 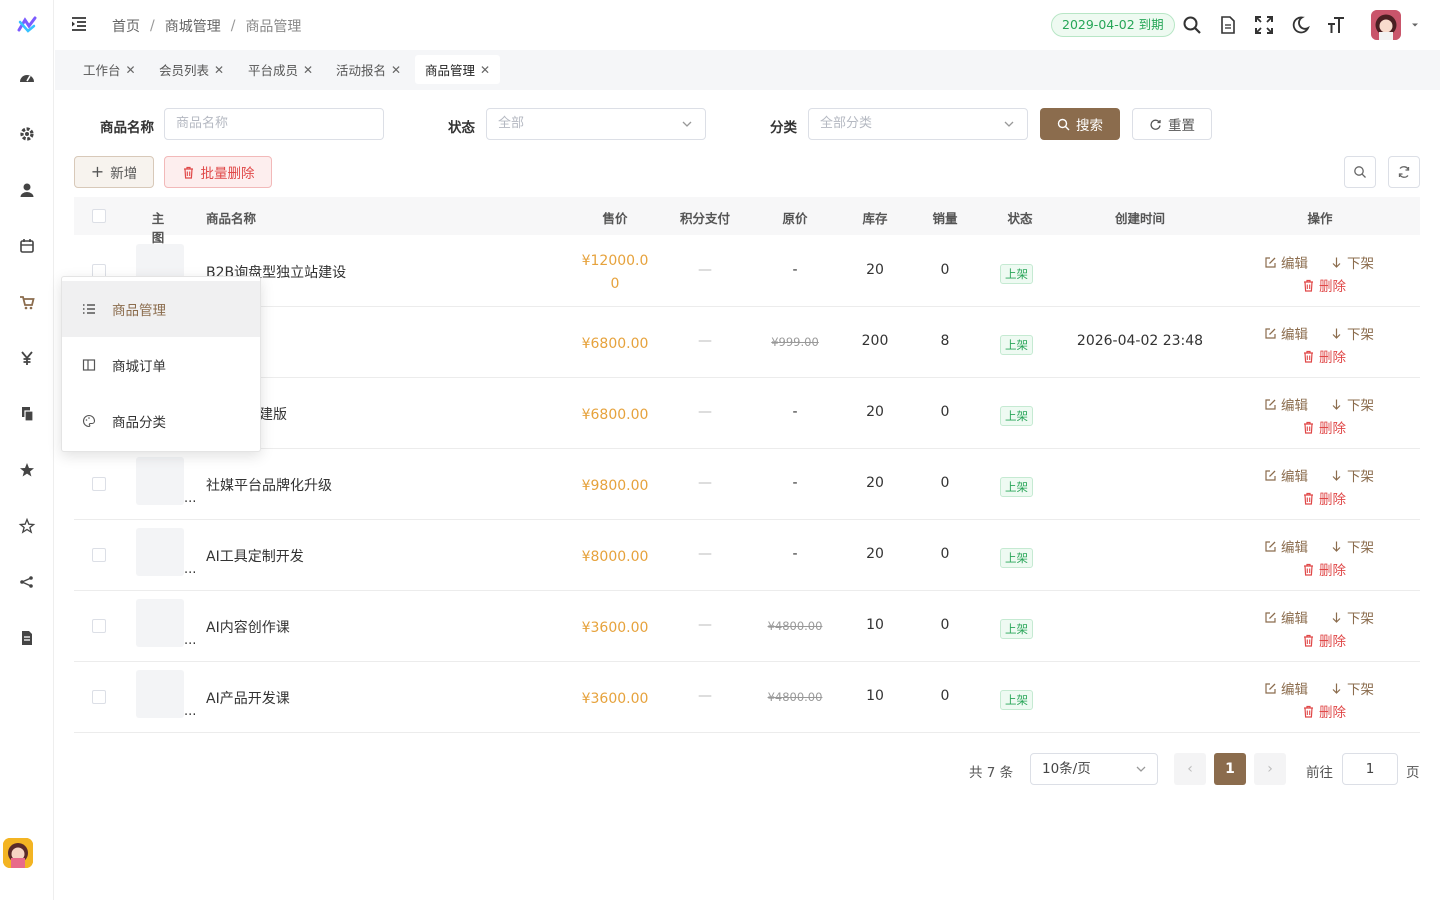 What do you see at coordinates (27, 78) in the screenshot?
I see `dashboard-icon` at bounding box center [27, 78].